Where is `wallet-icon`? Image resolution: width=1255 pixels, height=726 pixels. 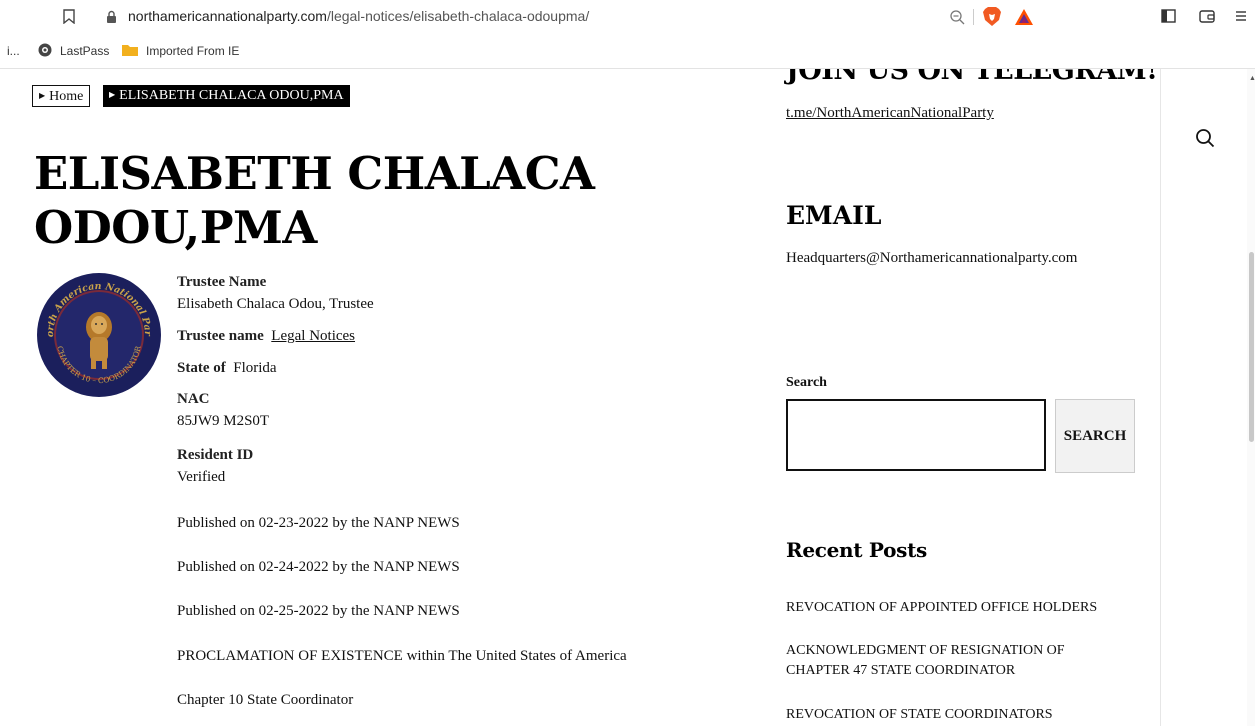
wallet-icon is located at coordinates (1207, 16).